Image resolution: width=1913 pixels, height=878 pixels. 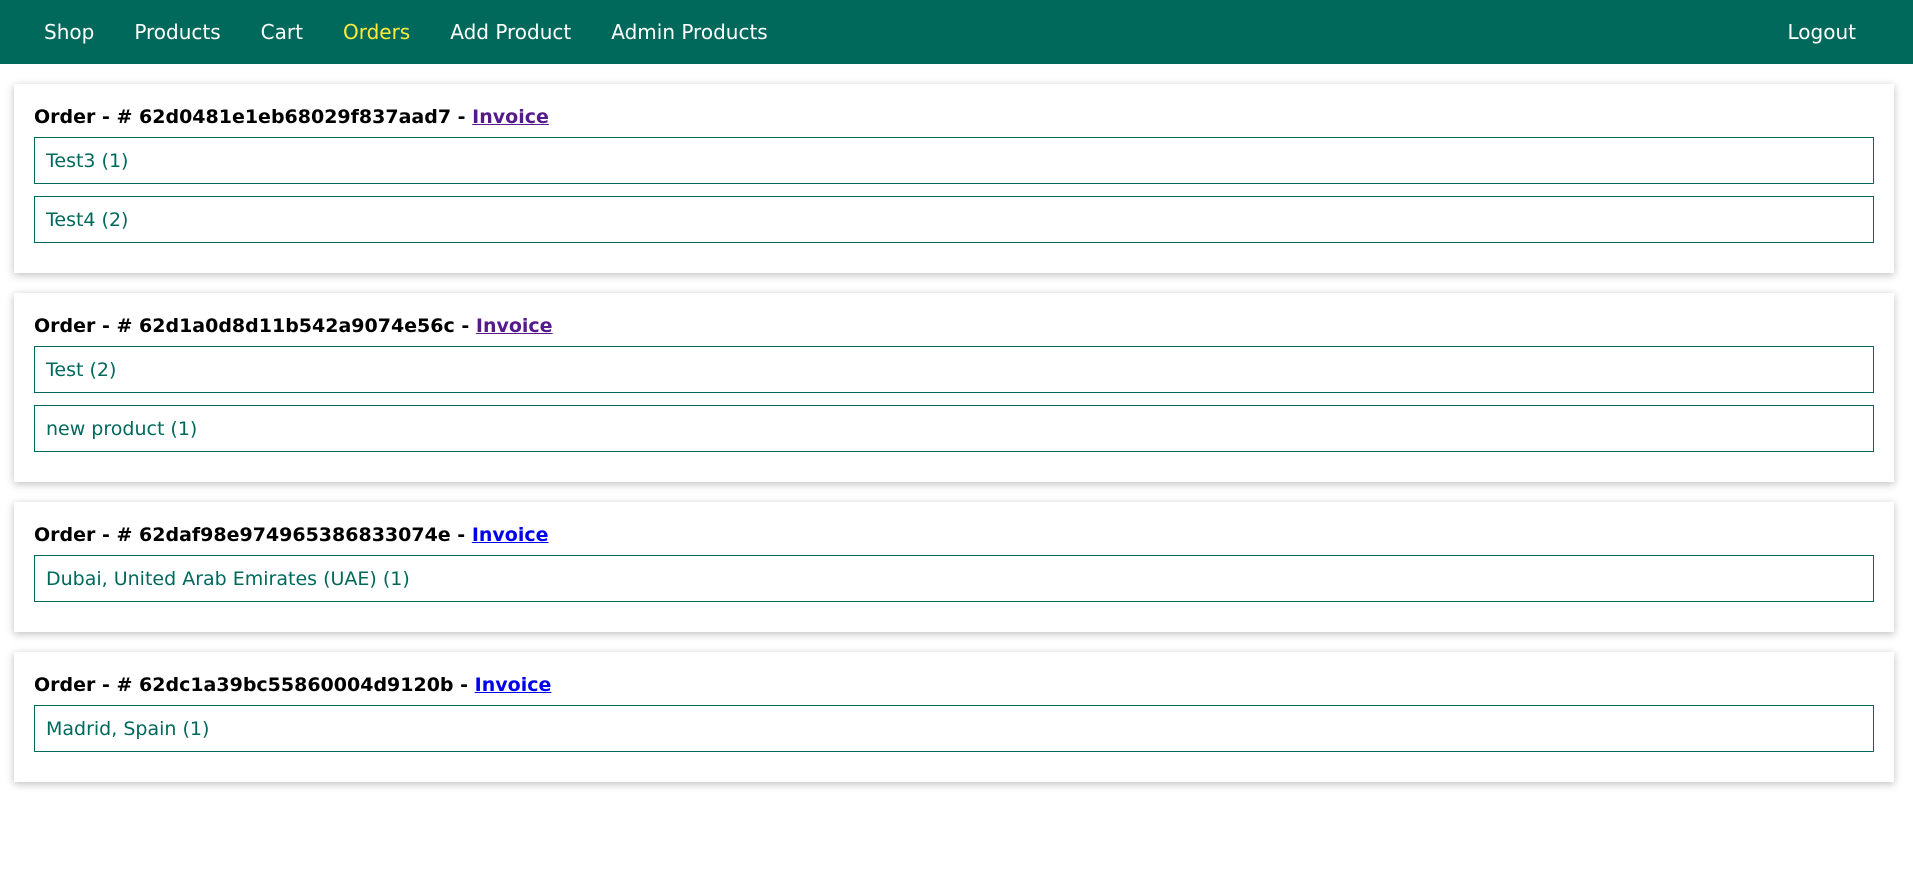 I want to click on order-item: Madrid, Spain (1), so click(x=954, y=728).